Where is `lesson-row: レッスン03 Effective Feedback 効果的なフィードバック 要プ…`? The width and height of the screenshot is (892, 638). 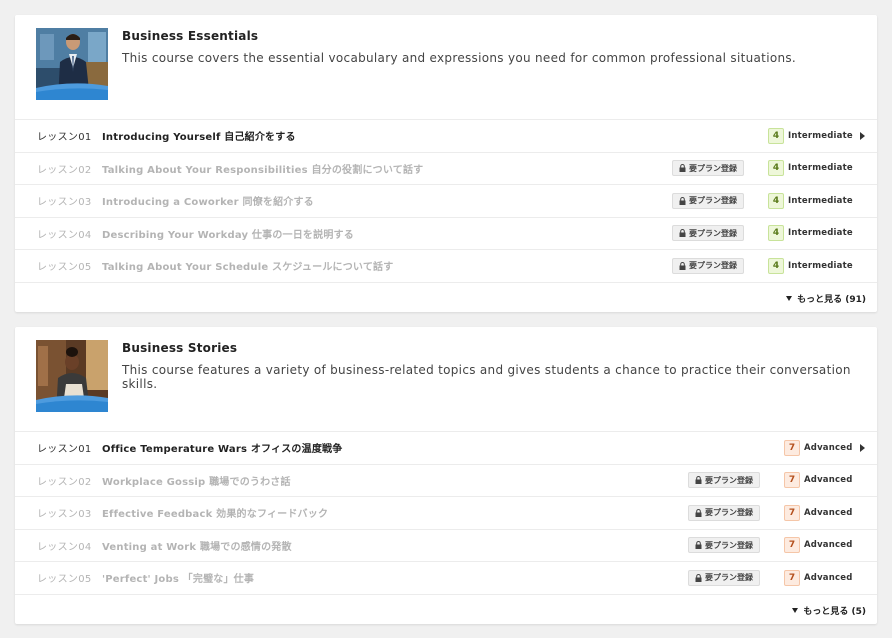
lesson-row: レッスン03 Effective Feedback 効果的なフィードバック 要プ… is located at coordinates (446, 512).